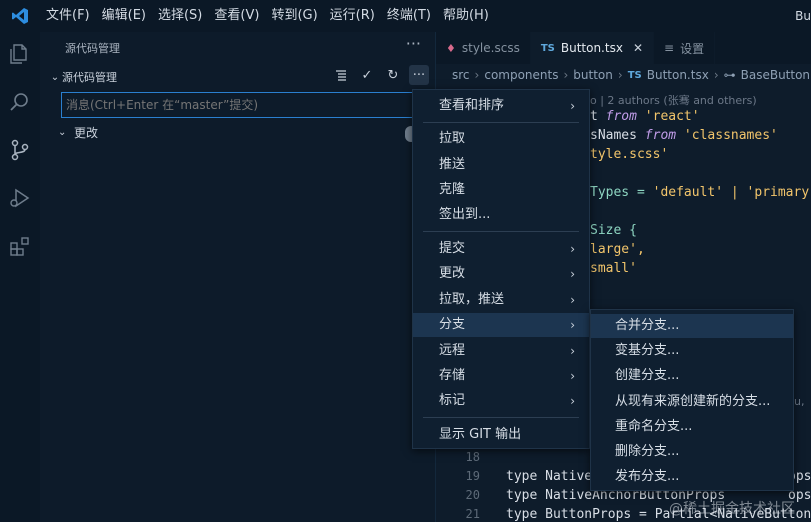 Image resolution: width=811 pixels, height=522 pixels. Describe the element at coordinates (613, 230) in the screenshot. I see `code-line: Size {` at that location.